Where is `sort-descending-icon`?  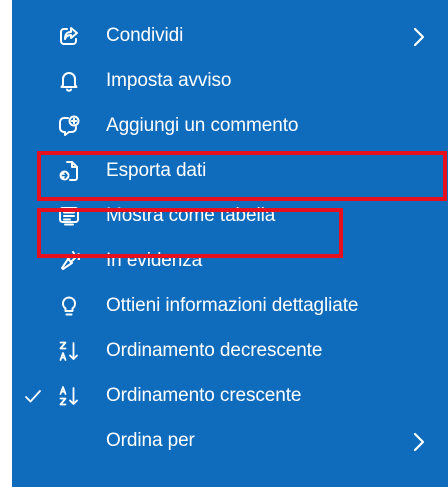 sort-descending-icon is located at coordinates (69, 351).